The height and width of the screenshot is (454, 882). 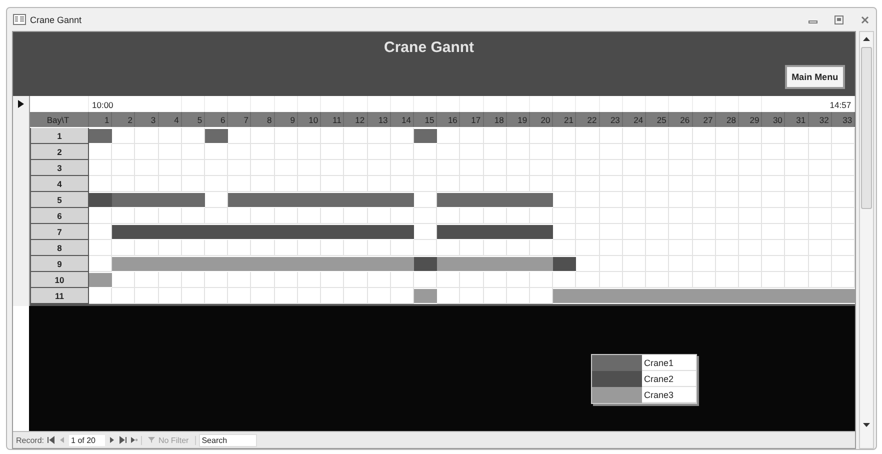 I want to click on restore-button, so click(x=839, y=19).